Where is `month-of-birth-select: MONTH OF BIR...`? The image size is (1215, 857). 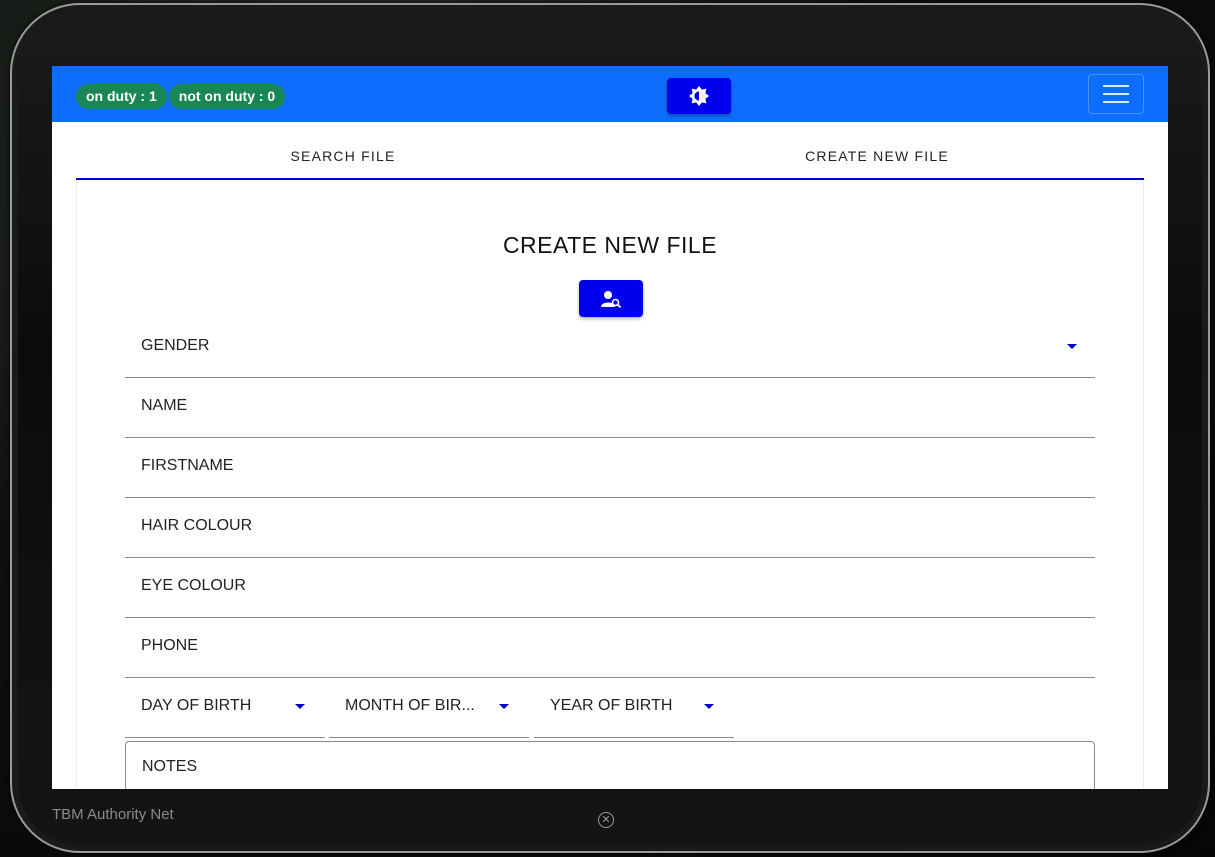
month-of-birth-select: MONTH OF BIR... is located at coordinates (429, 708).